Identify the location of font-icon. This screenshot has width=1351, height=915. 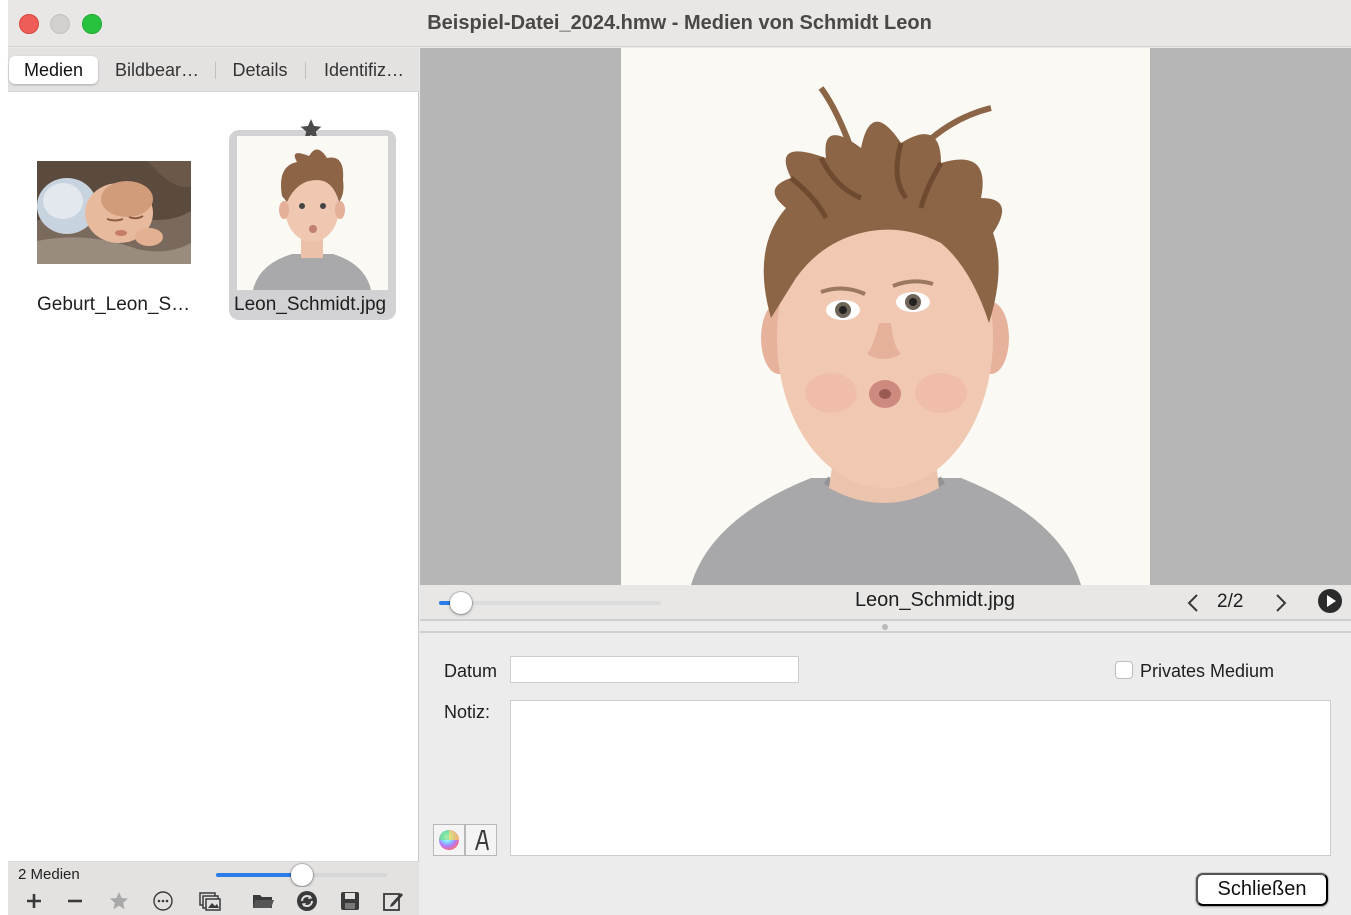
(482, 840).